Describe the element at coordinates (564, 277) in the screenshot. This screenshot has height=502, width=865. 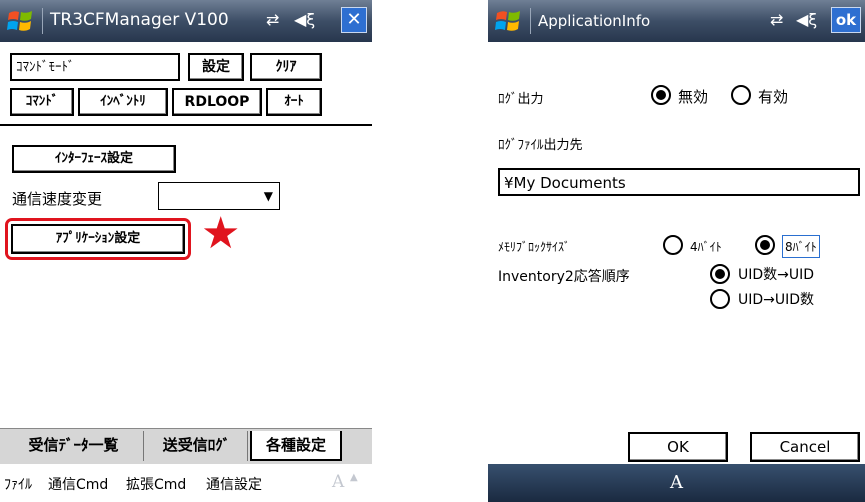
I see `inventory2-order-label: Inventory2応答順序` at that location.